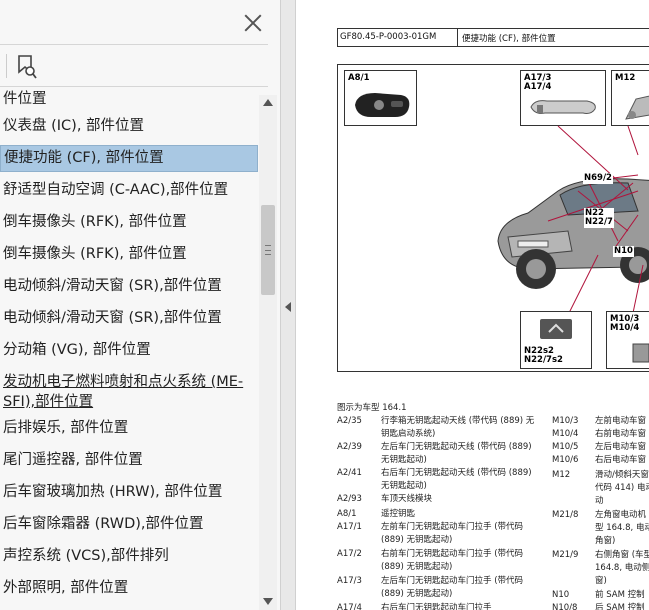 The width and height of the screenshot is (649, 610). What do you see at coordinates (268, 601) in the screenshot?
I see `scroll-down-arrow-icon` at bounding box center [268, 601].